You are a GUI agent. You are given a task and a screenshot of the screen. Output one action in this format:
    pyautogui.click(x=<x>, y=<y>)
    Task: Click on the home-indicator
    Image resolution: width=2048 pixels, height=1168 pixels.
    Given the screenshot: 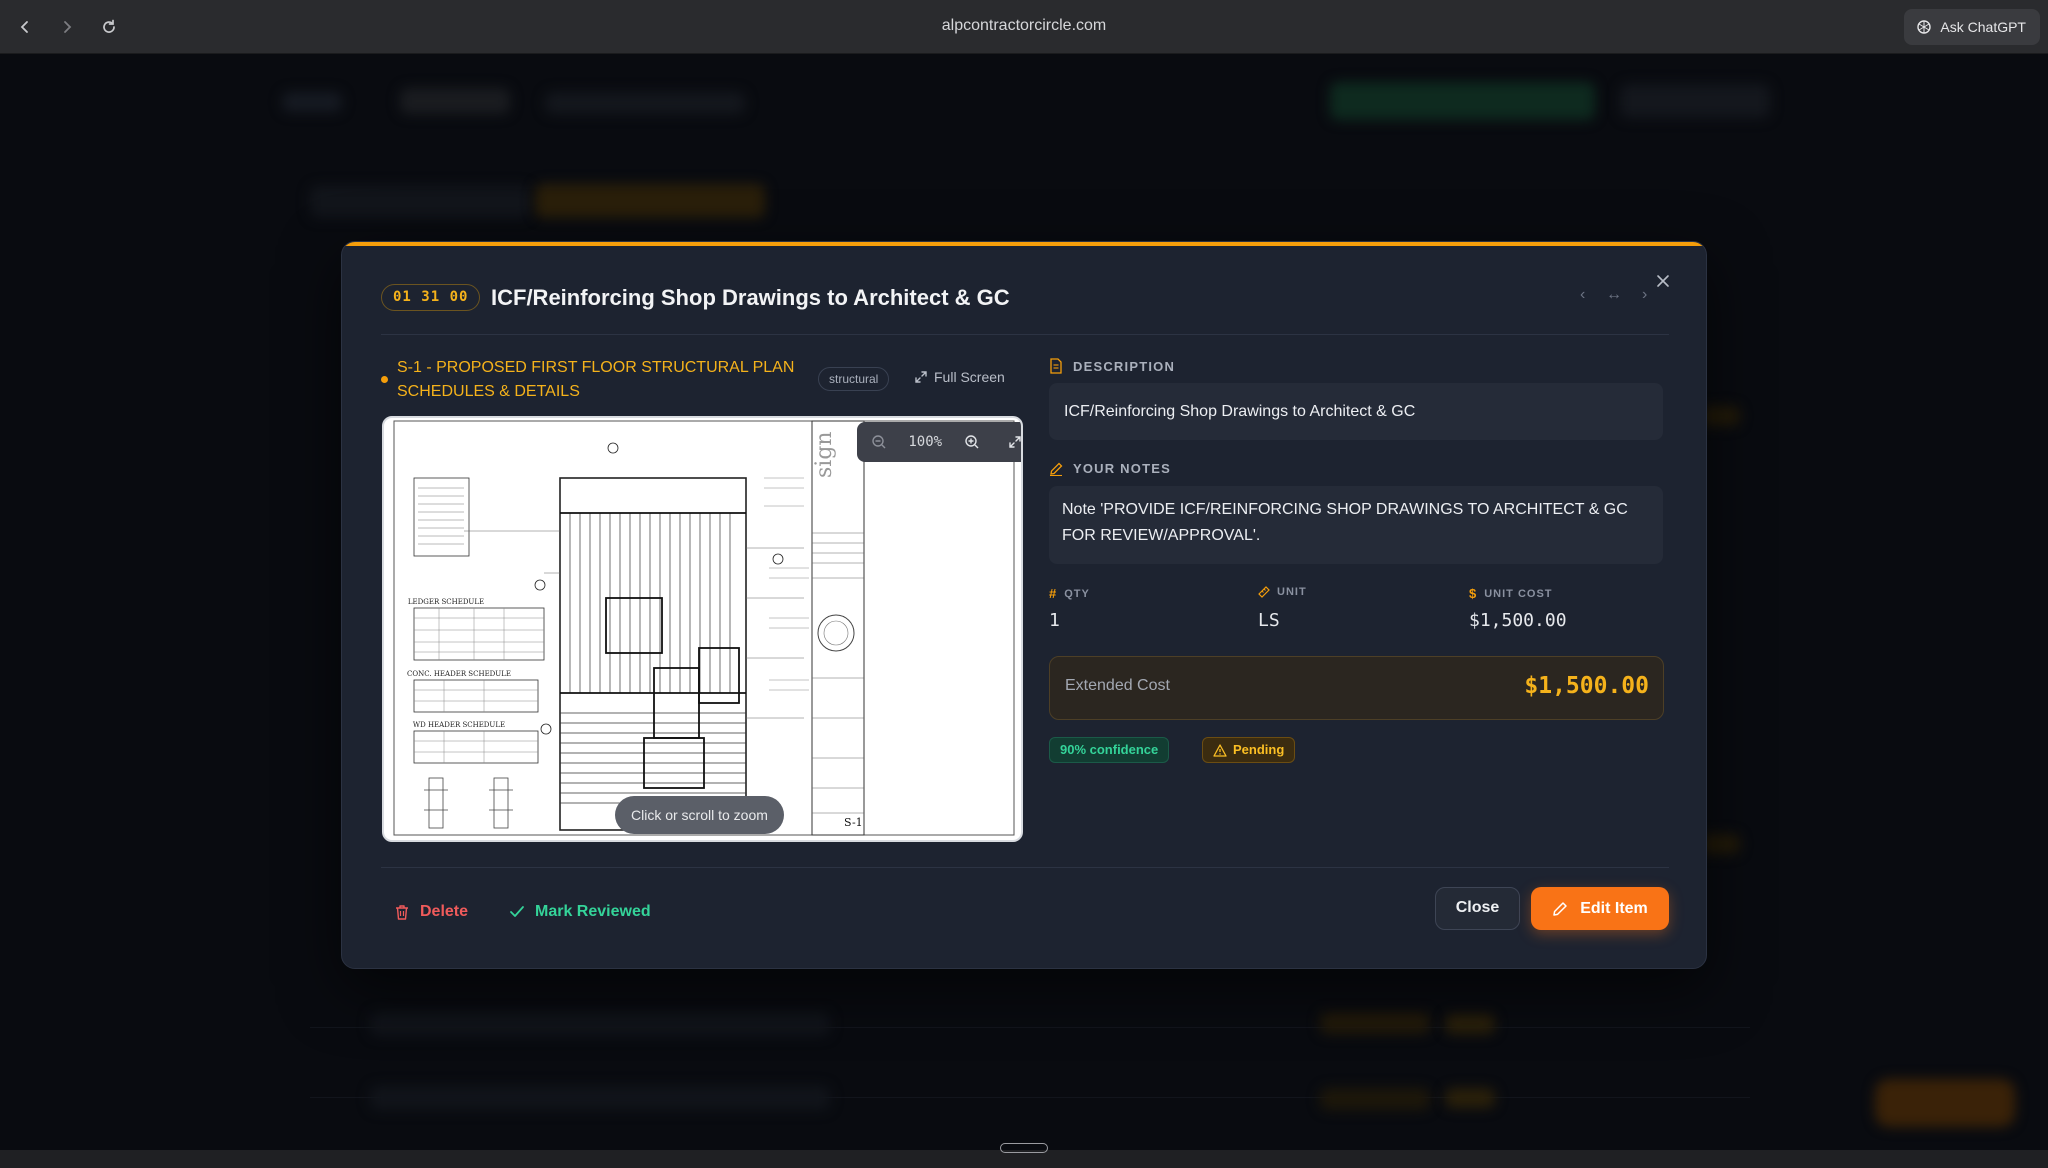 What is the action you would take?
    pyautogui.click(x=1024, y=1148)
    